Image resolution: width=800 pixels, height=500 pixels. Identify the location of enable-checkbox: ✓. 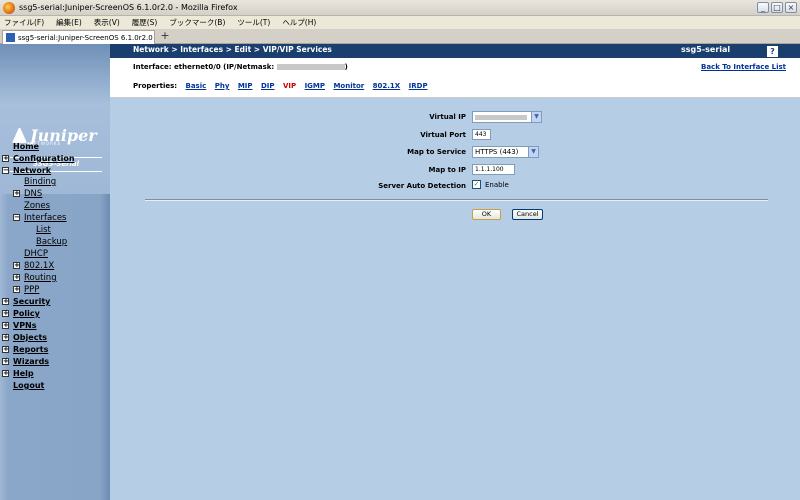
(476, 184).